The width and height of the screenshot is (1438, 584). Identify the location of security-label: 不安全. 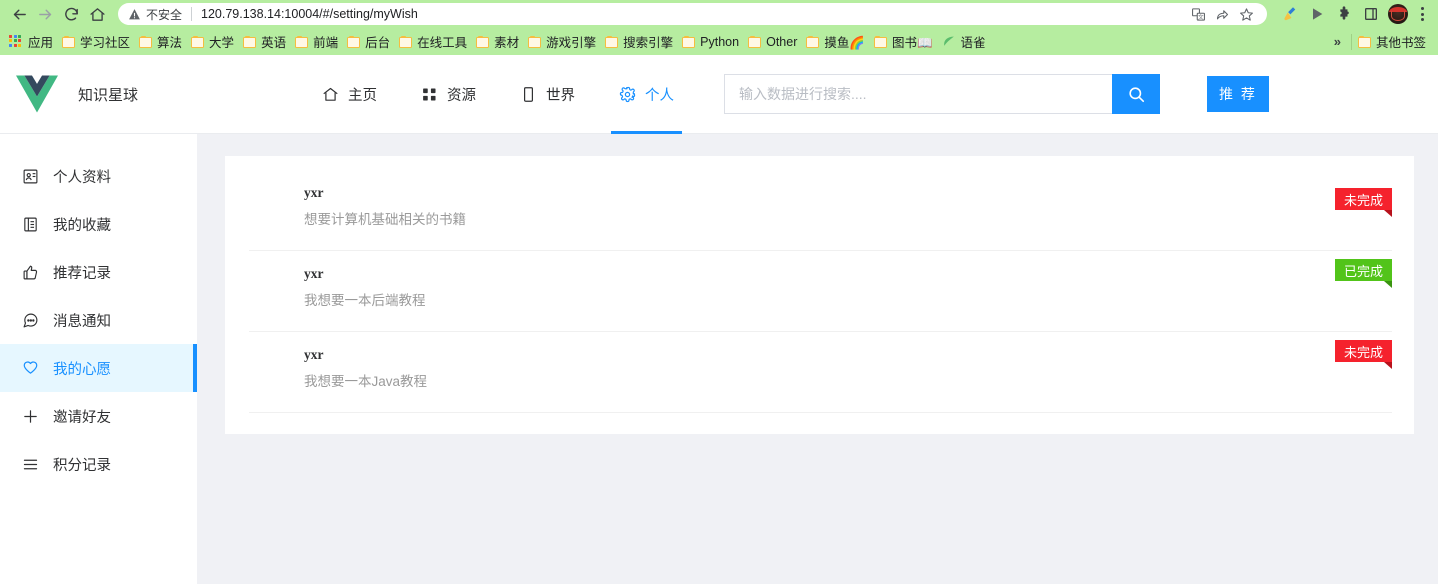
(164, 14).